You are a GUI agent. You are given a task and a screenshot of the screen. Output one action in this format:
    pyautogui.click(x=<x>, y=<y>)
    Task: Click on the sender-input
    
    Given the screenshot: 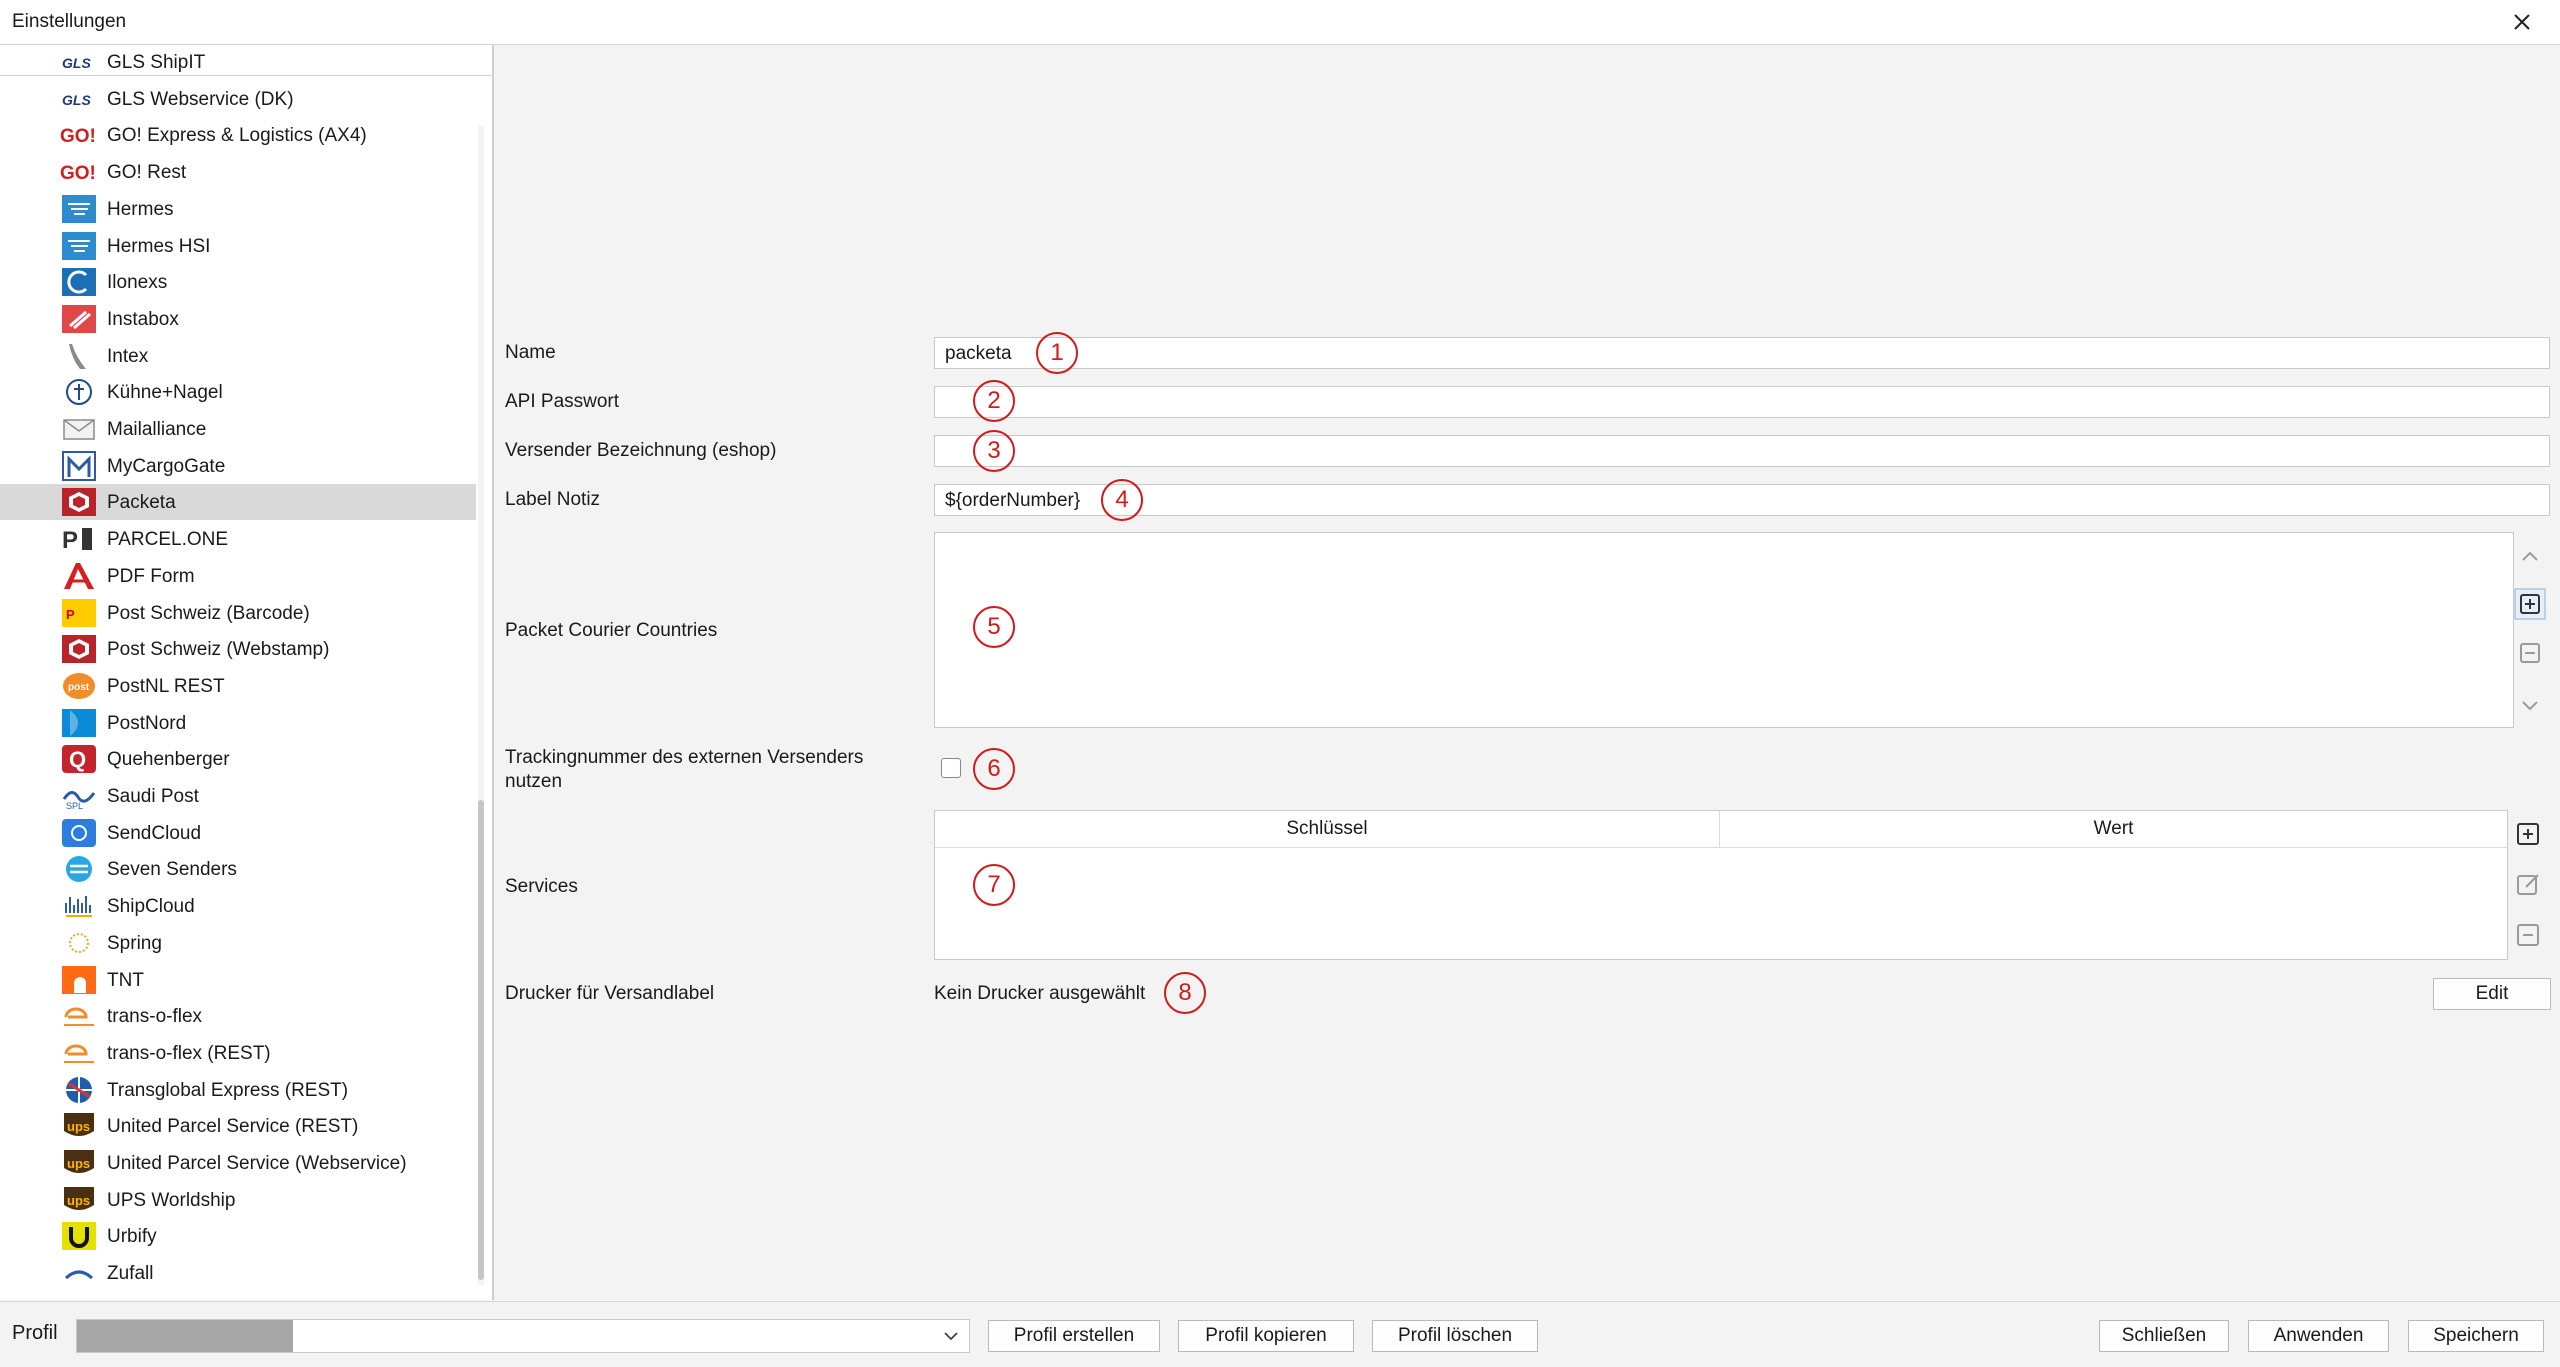 What is the action you would take?
    pyautogui.click(x=1742, y=451)
    